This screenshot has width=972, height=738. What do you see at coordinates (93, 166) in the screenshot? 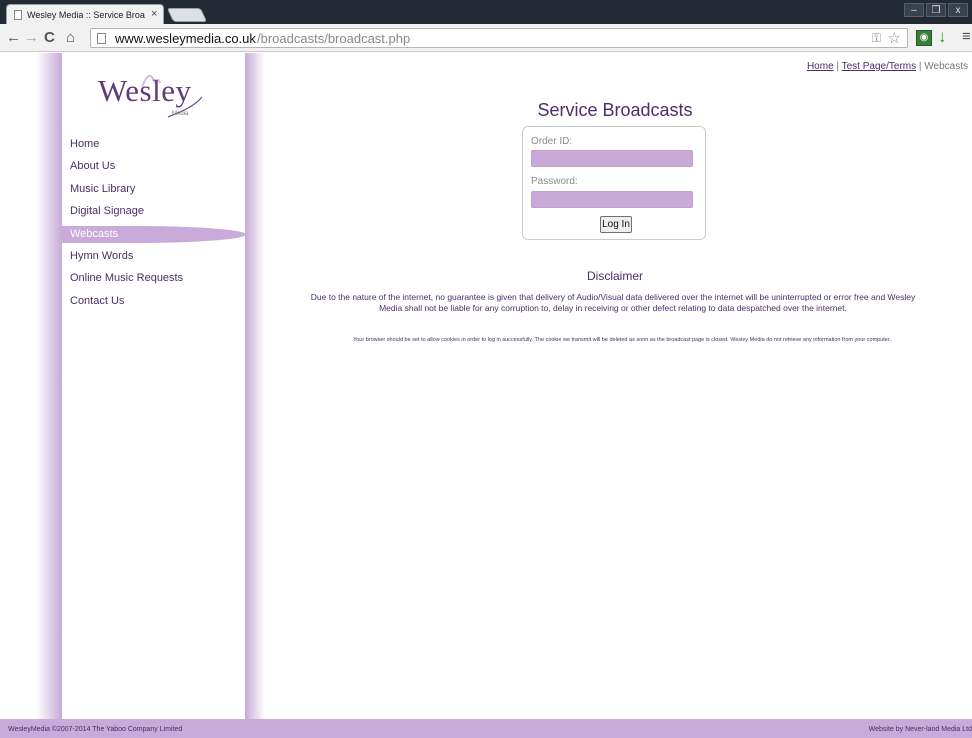
I see `sidebar-item-label: About Us` at bounding box center [93, 166].